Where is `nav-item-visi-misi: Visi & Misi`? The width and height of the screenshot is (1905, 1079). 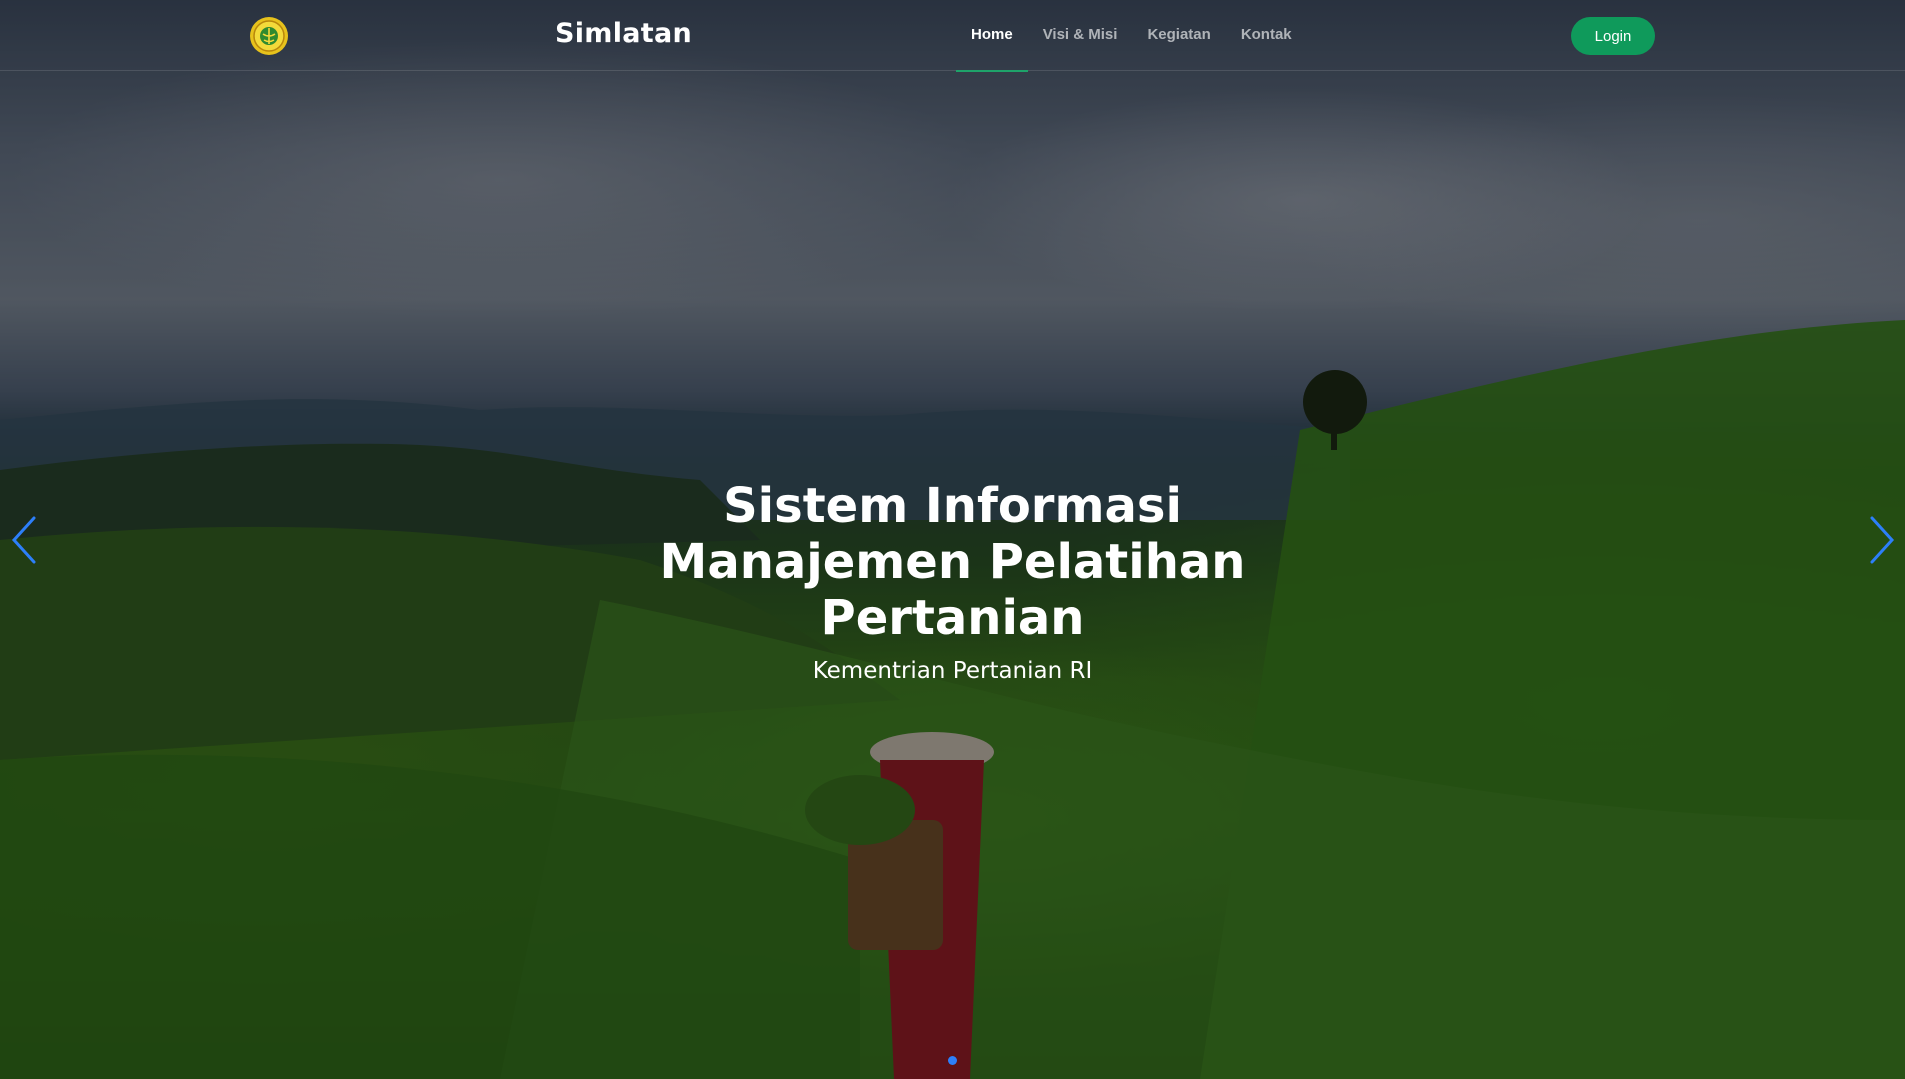
nav-item-visi-misi: Visi & Misi is located at coordinates (1080, 36).